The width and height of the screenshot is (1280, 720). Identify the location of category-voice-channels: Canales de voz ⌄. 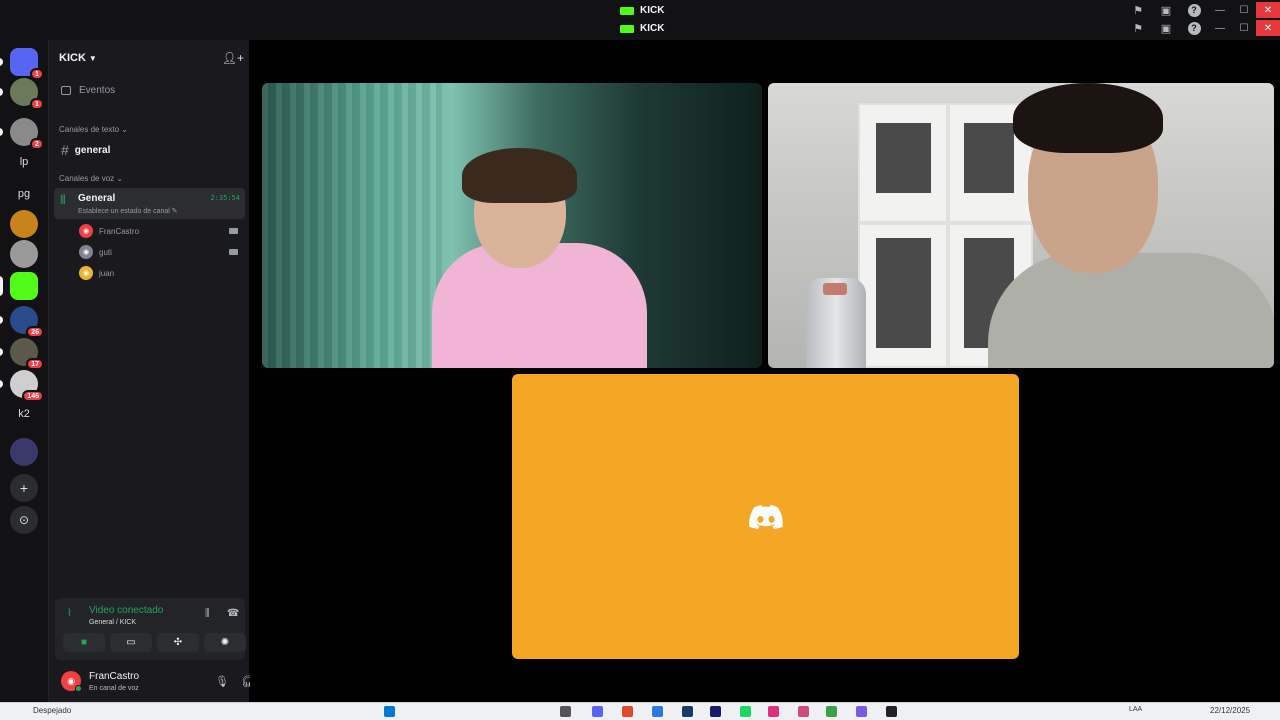
(91, 178).